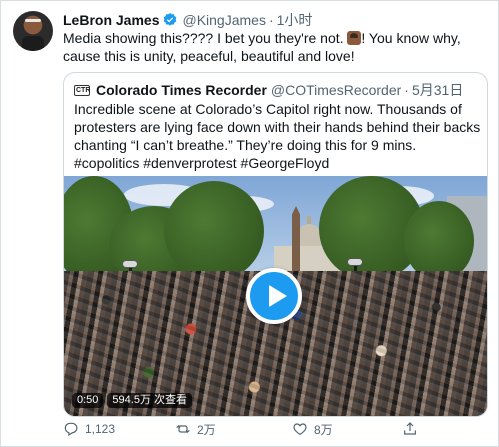  Describe the element at coordinates (437, 90) in the screenshot. I see `quoted-timestamp: 5月31日` at that location.